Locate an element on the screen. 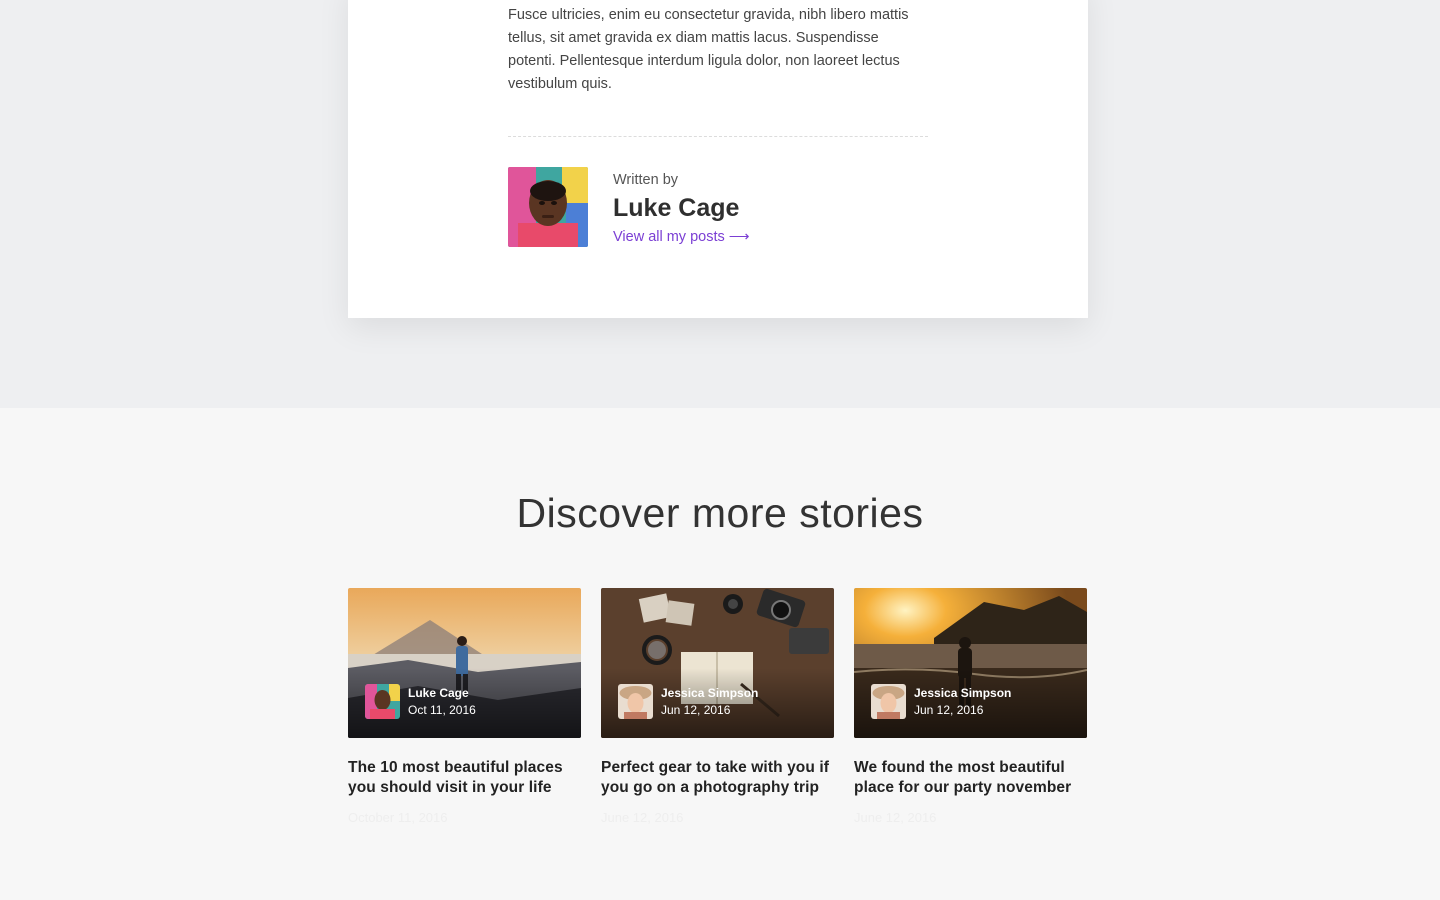 The height and width of the screenshot is (900, 1440). story-thumbnail: Luke Cage Oct 11, 2016 is located at coordinates (464, 663).